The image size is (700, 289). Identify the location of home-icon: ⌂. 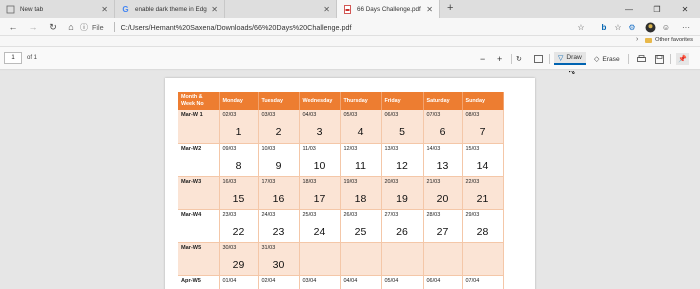
(71, 27).